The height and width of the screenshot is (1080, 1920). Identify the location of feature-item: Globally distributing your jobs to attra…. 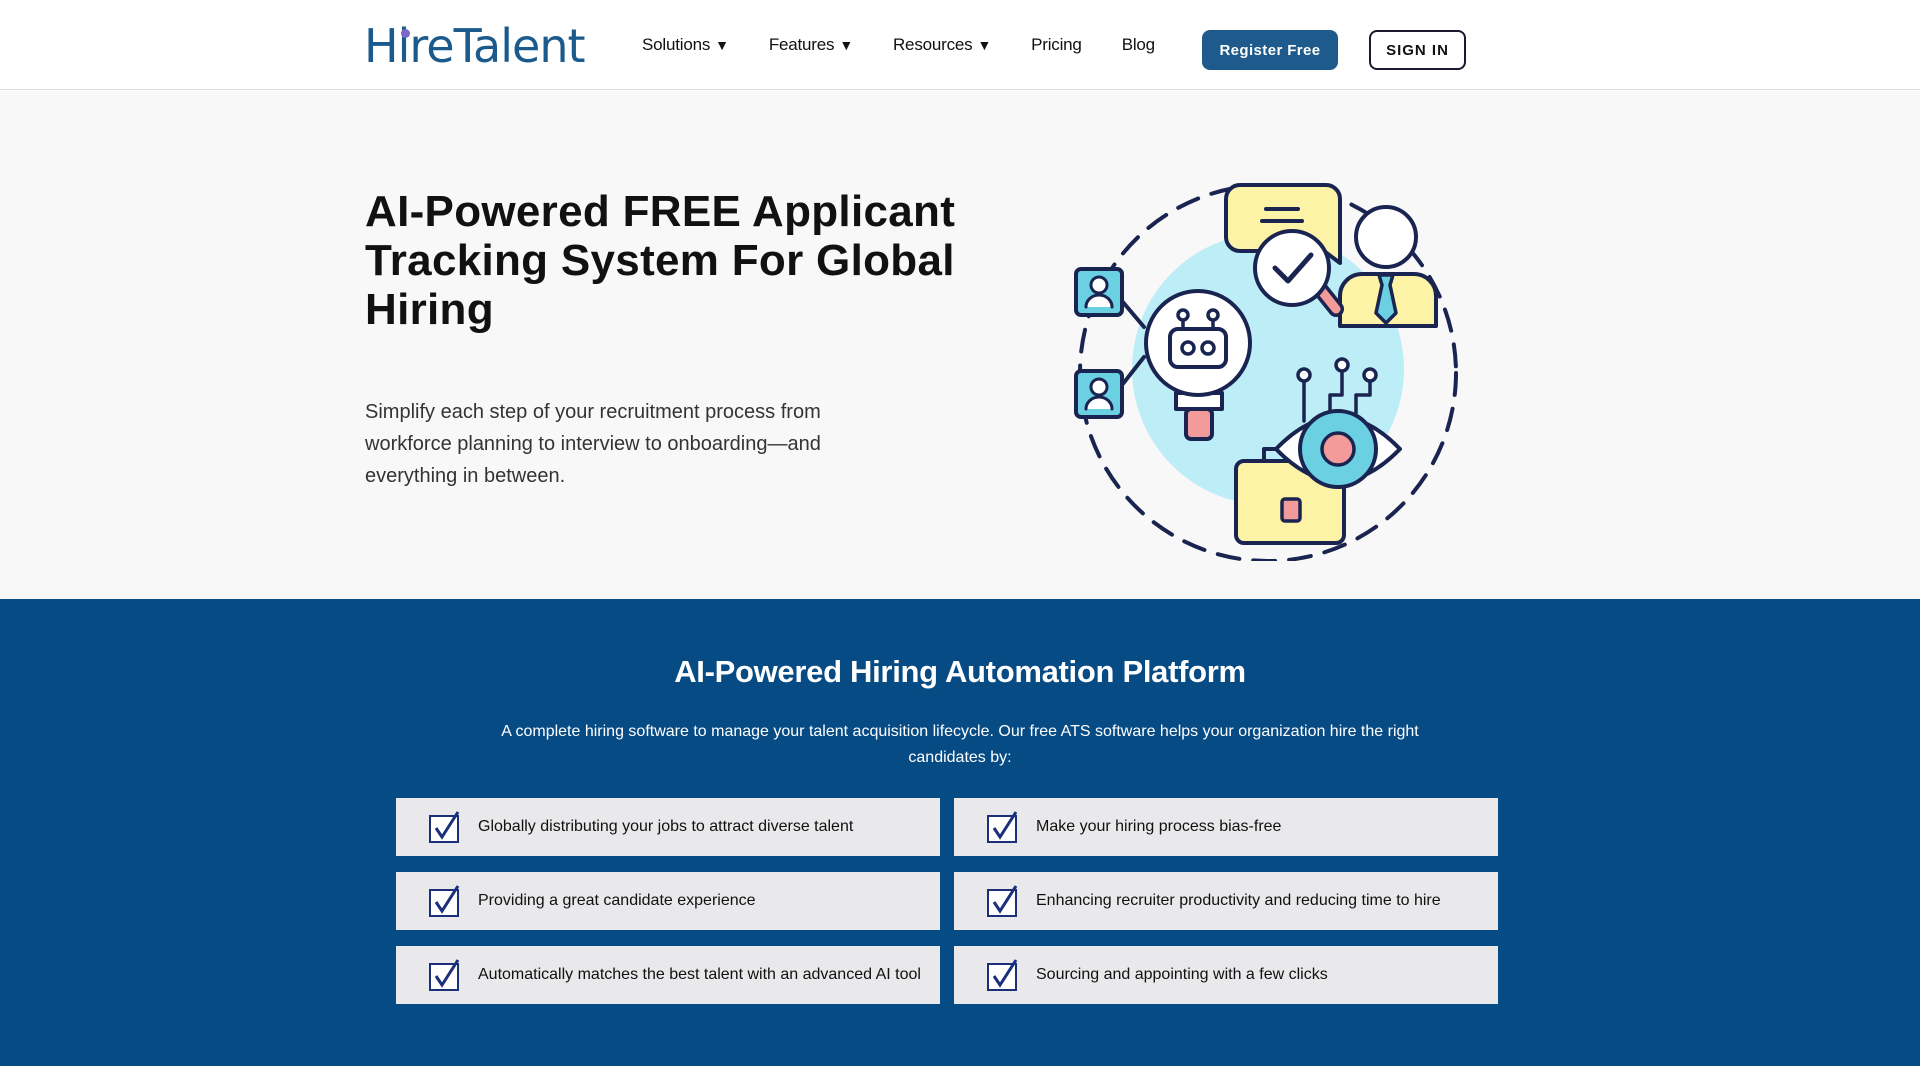
(668, 827).